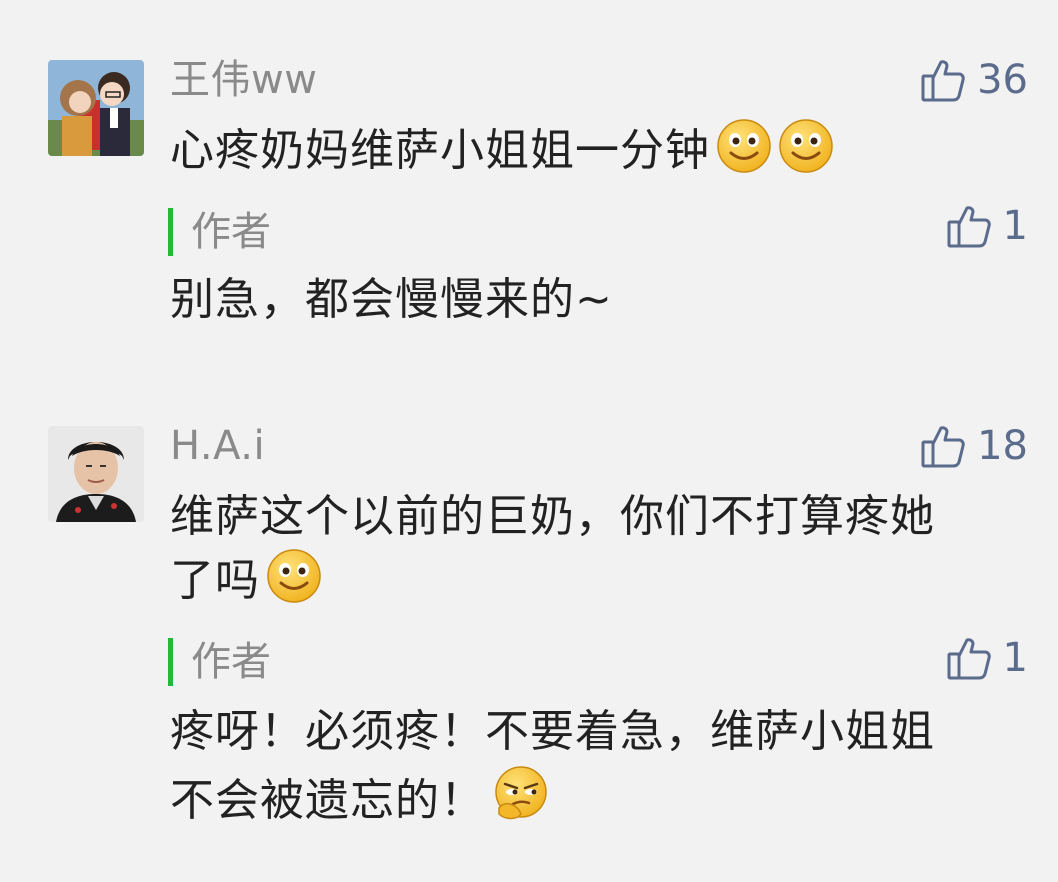  What do you see at coordinates (217, 446) in the screenshot?
I see `username: H.A.i` at bounding box center [217, 446].